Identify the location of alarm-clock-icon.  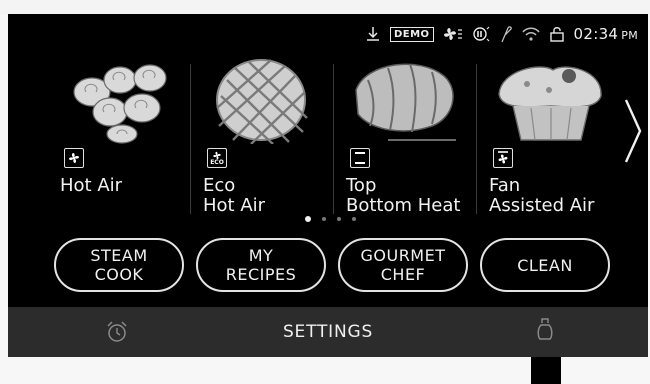
(117, 331).